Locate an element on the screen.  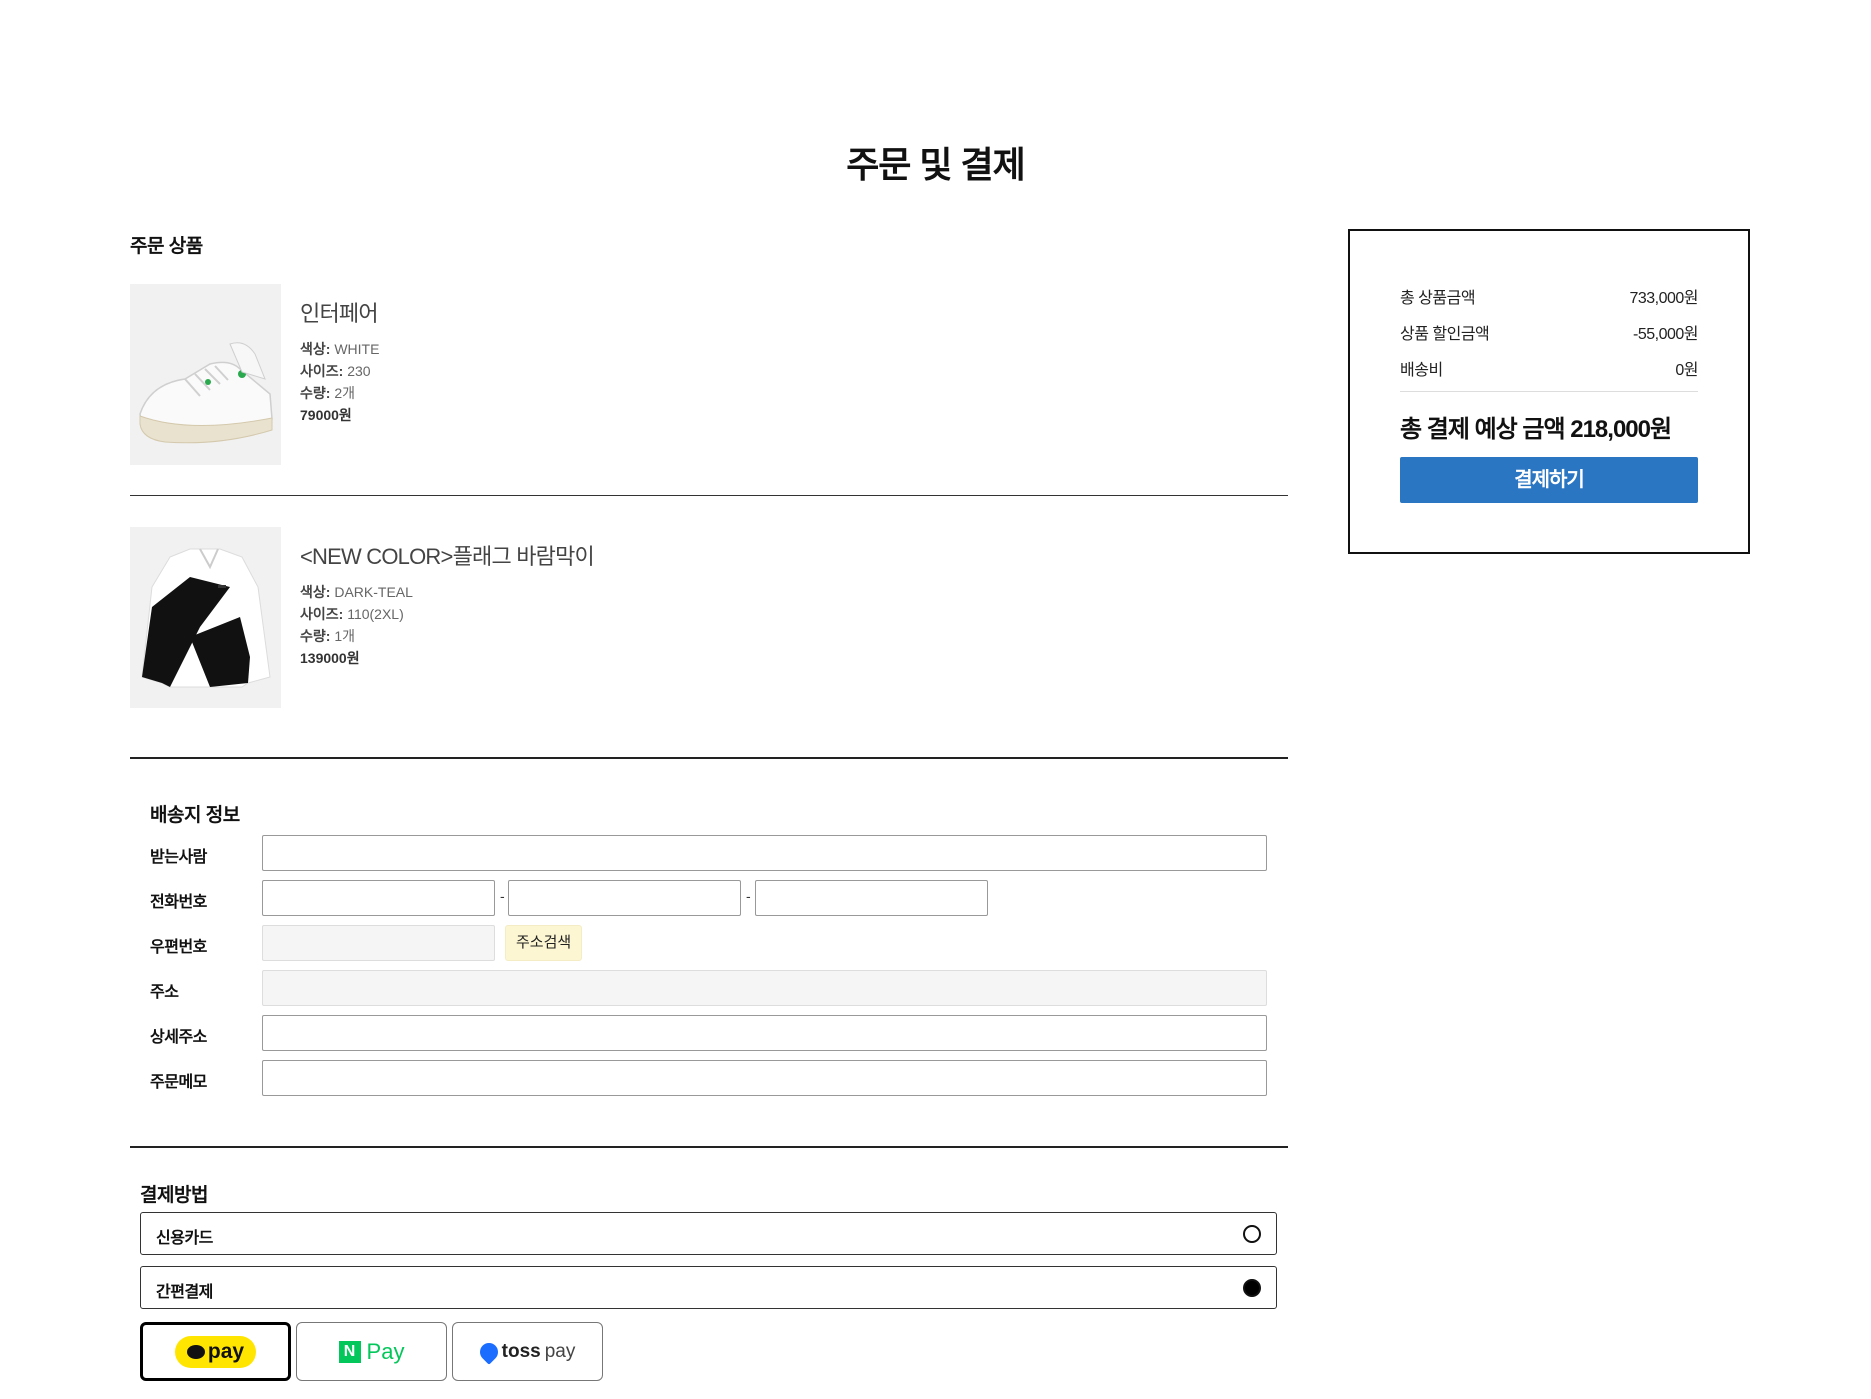
zip-label: 우편번호 is located at coordinates (178, 947).